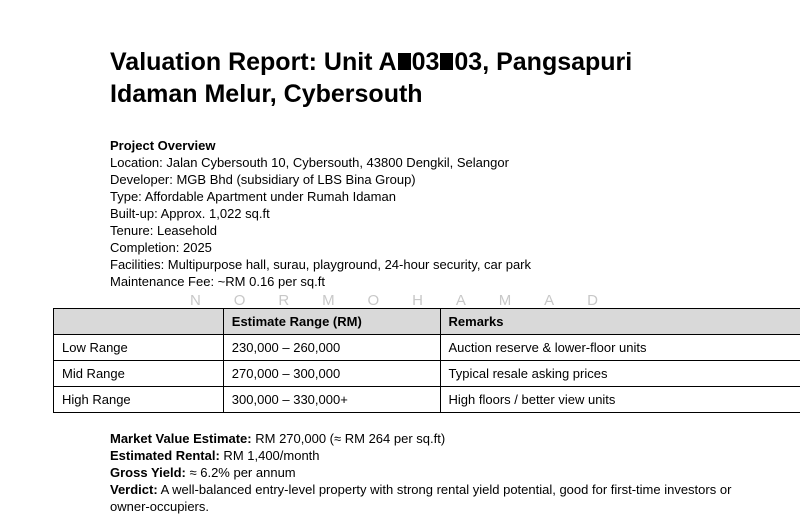 This screenshot has width=800, height=525. Describe the element at coordinates (138, 321) in the screenshot. I see `table-header-cell` at that location.